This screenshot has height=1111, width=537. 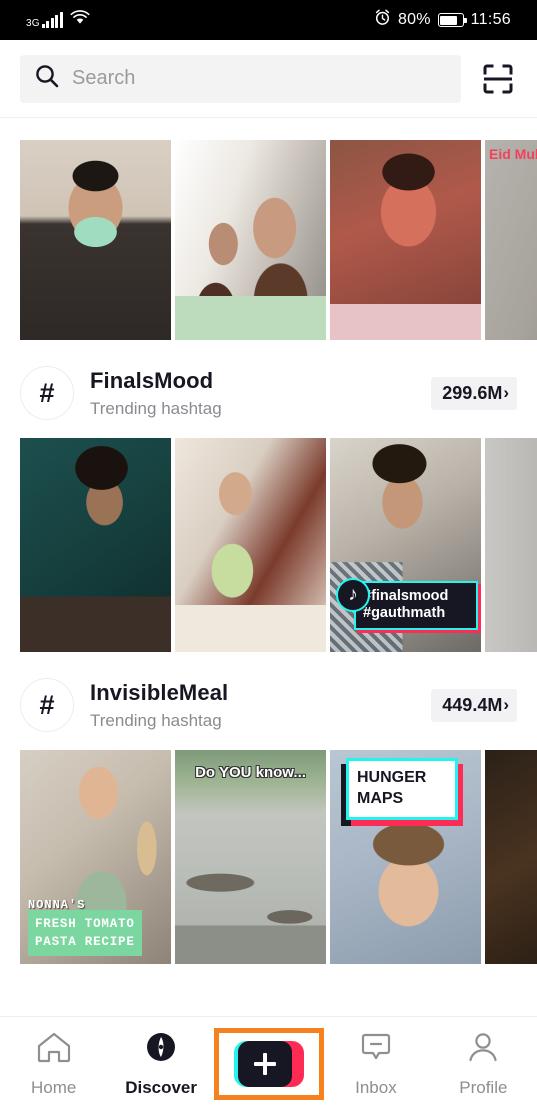 I want to click on hashtag-view-count: 299.6M, so click(x=472, y=392).